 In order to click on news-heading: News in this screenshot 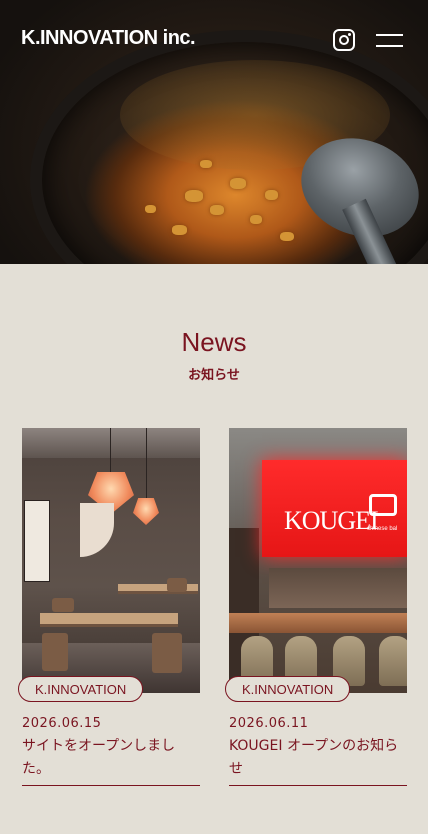, I will do `click(214, 342)`.